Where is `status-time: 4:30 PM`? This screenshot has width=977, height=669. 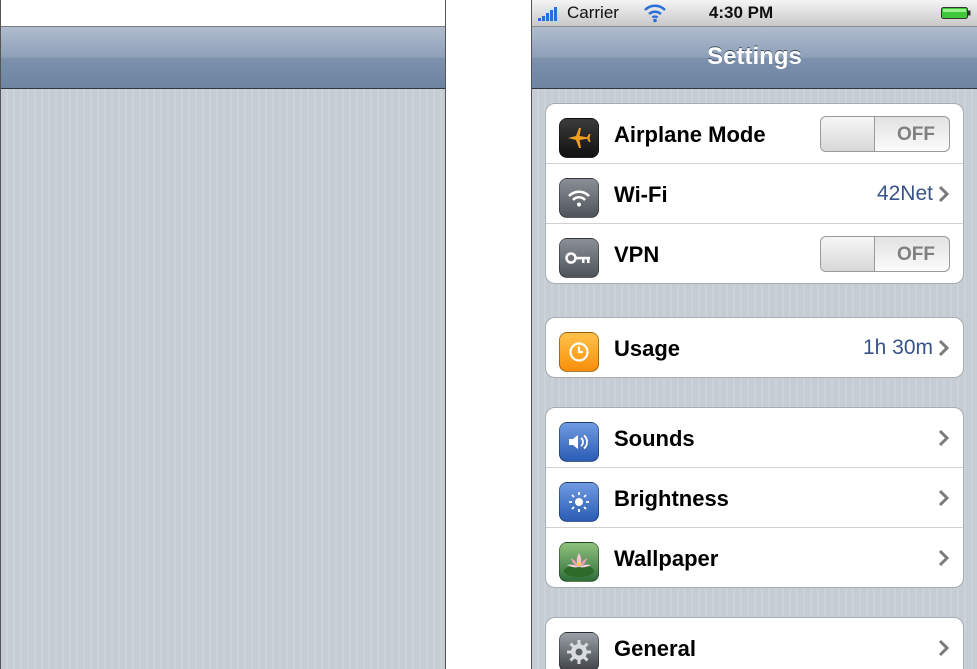
status-time: 4:30 PM is located at coordinates (741, 12).